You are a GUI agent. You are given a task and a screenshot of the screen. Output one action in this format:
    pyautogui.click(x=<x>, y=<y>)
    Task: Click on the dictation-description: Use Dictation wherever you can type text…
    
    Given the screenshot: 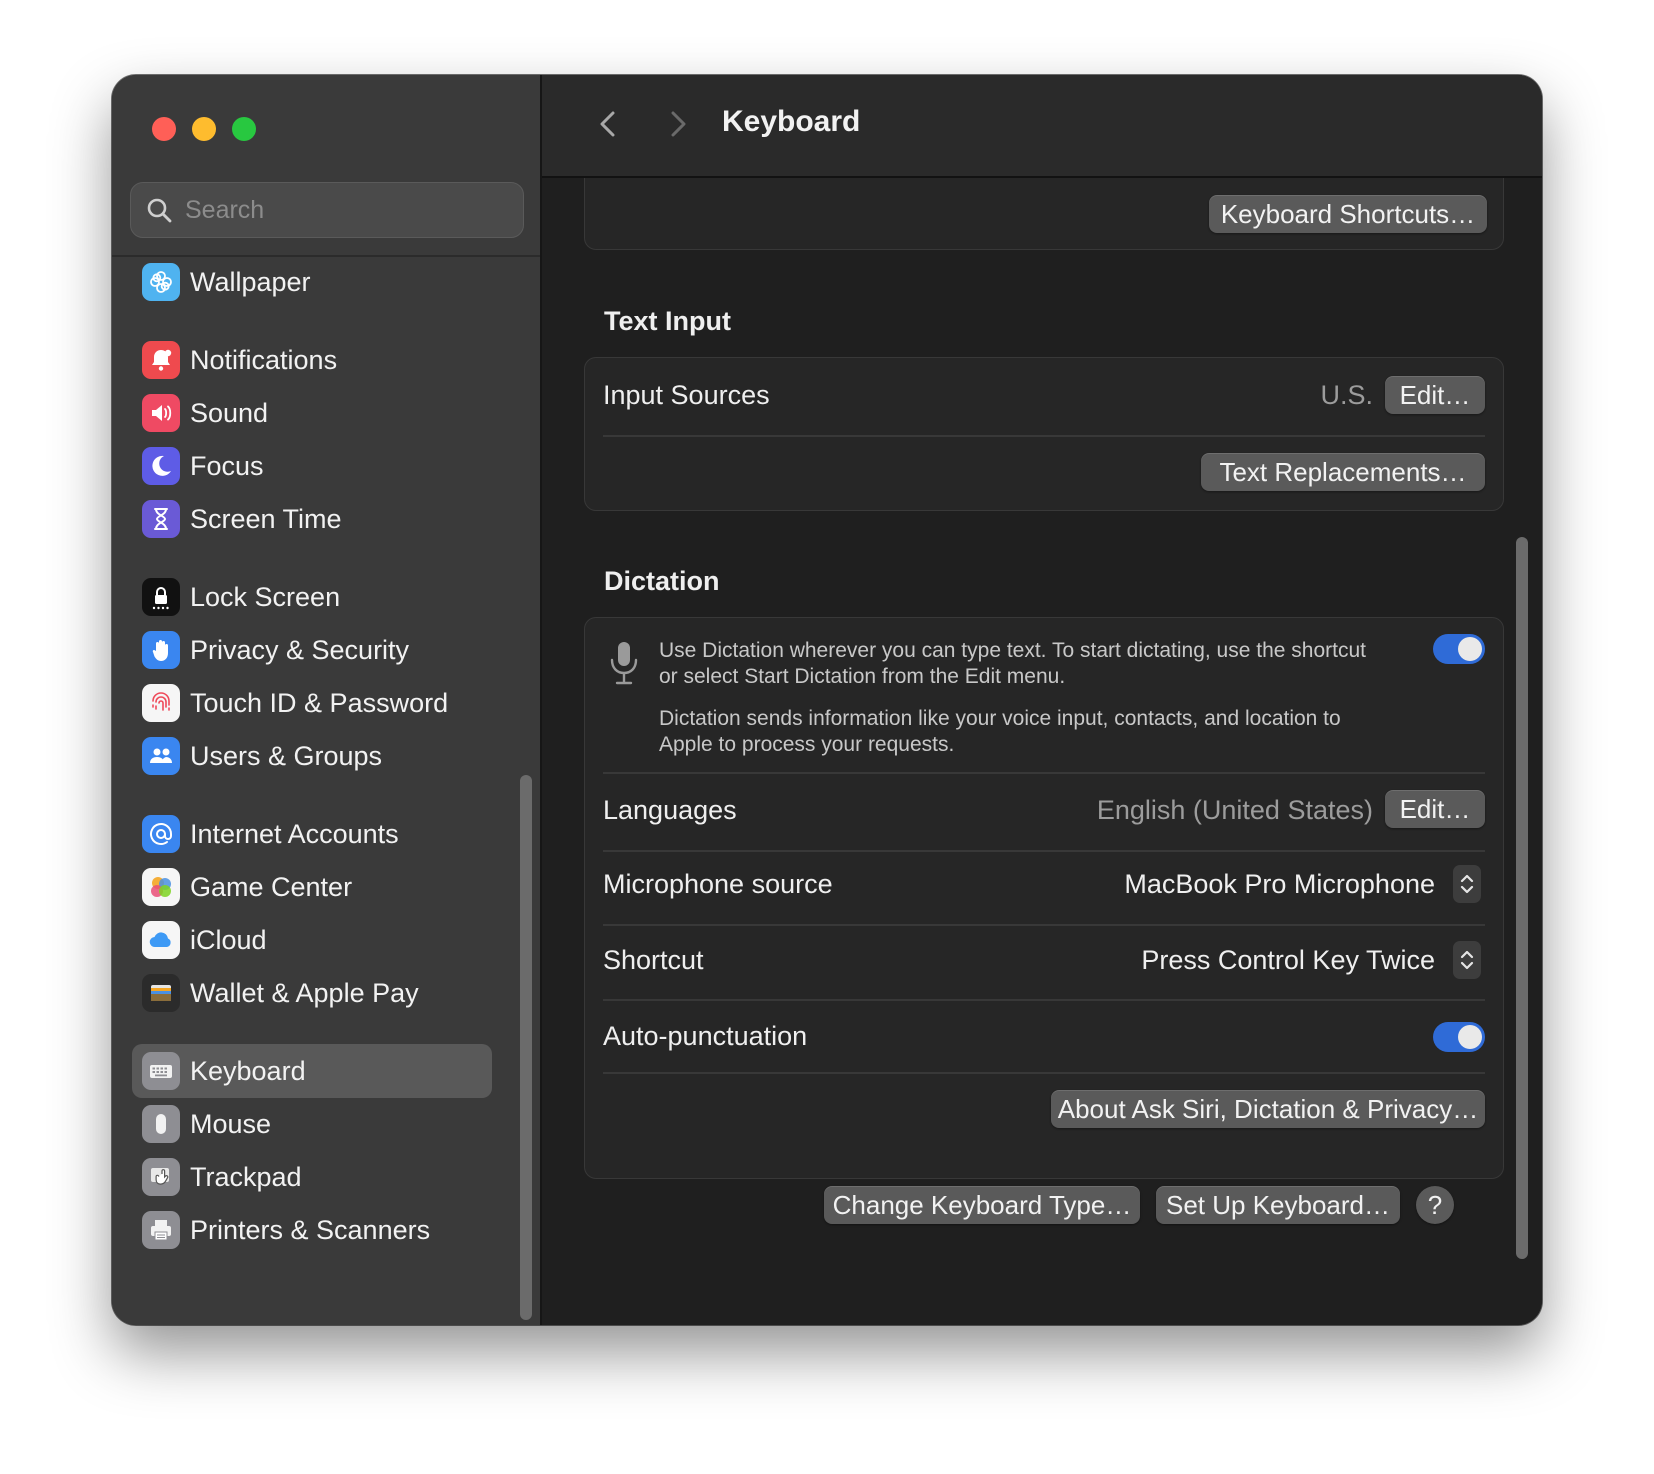 What is the action you would take?
    pyautogui.click(x=1012, y=663)
    